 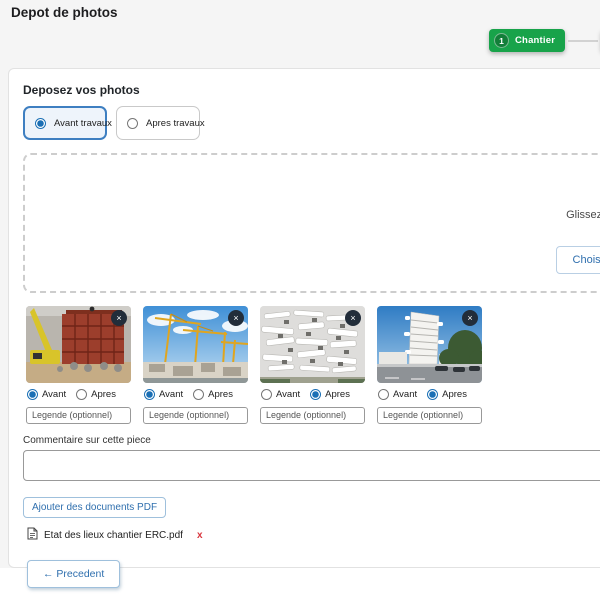 What do you see at coordinates (64, 12) in the screenshot?
I see `page-title: Depot de photos` at bounding box center [64, 12].